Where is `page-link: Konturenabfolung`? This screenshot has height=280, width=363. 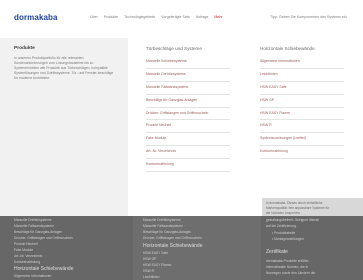
page-link: Konturenabfolung is located at coordinates (27, 262).